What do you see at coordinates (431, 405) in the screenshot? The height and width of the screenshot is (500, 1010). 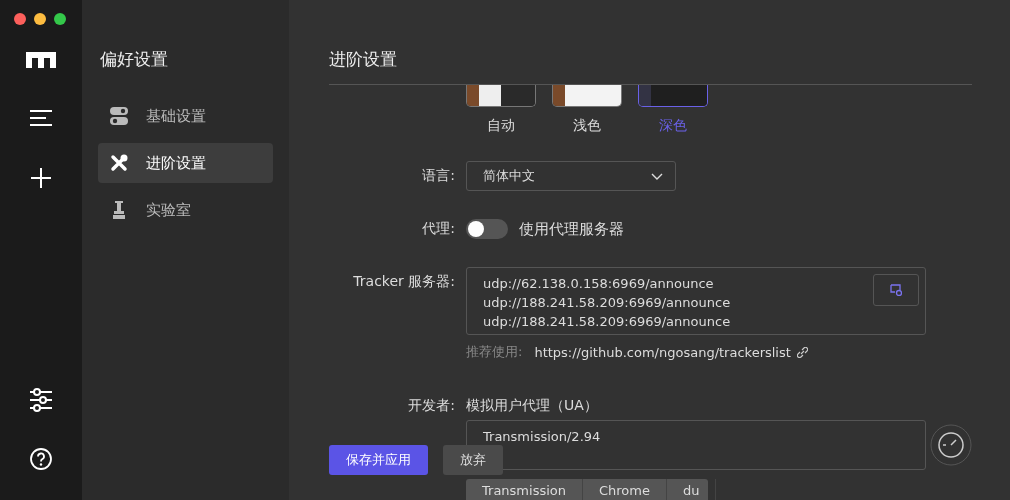 I see `developer-label: 开发者:` at bounding box center [431, 405].